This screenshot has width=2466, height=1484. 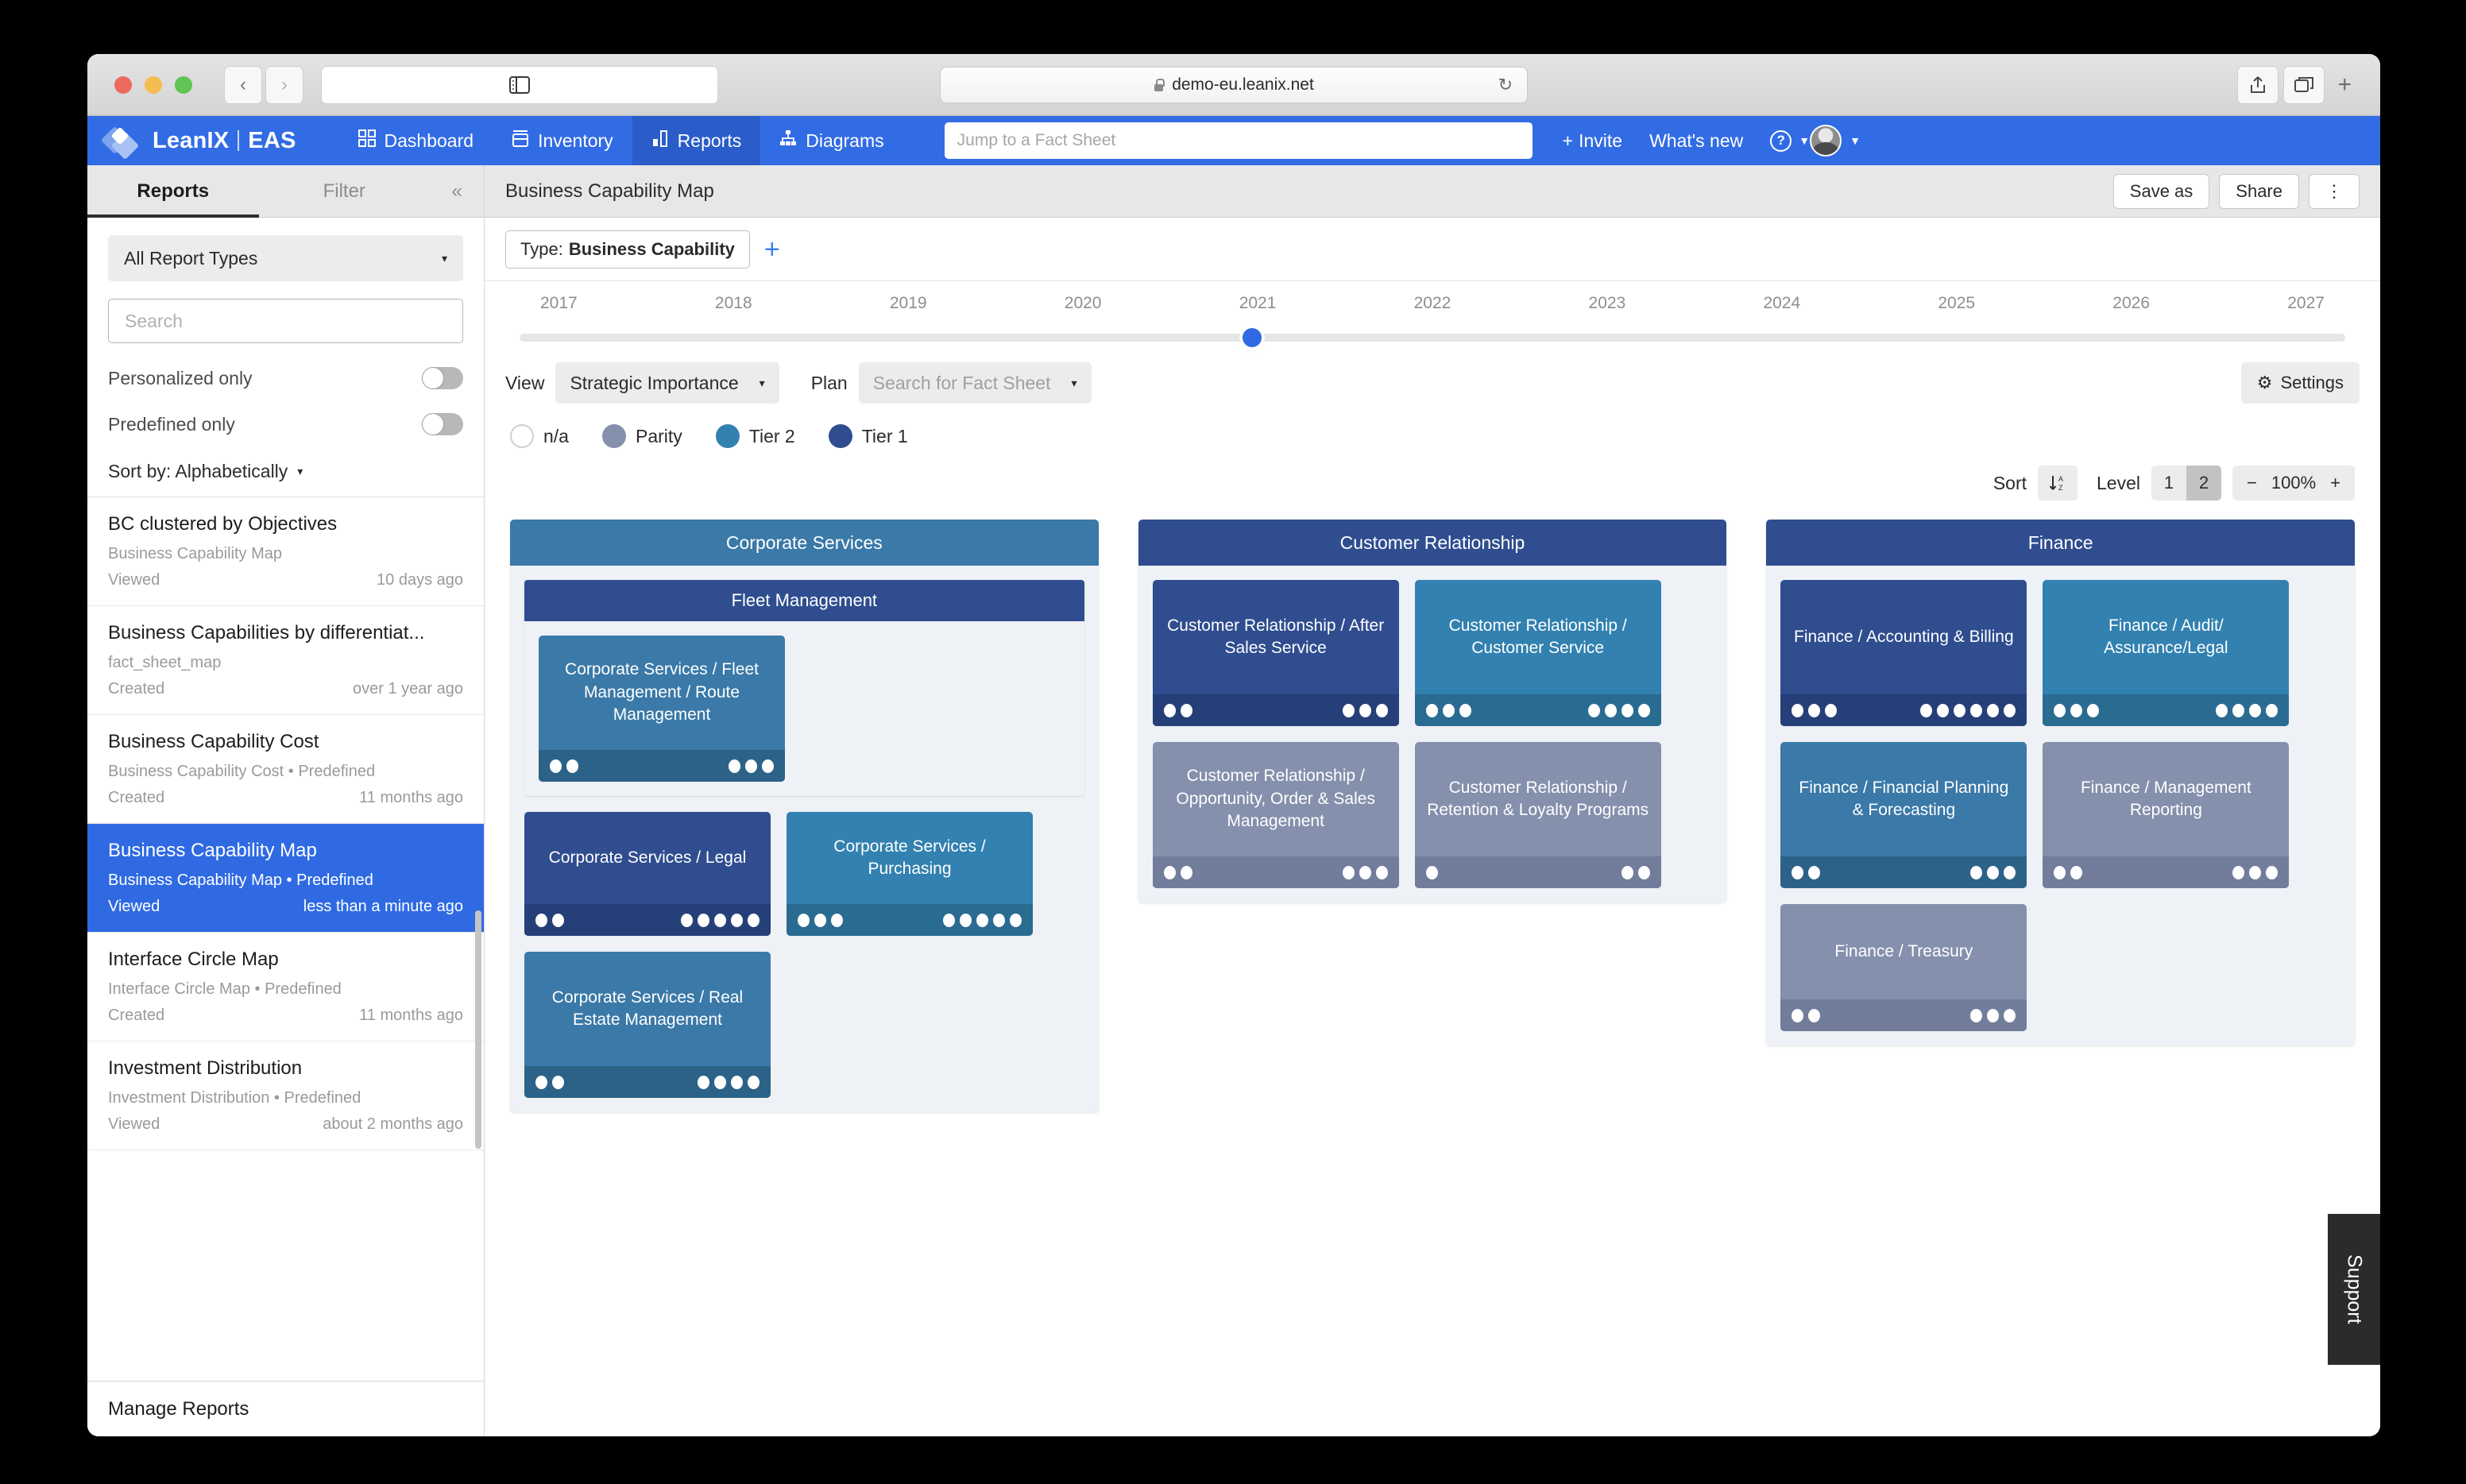 What do you see at coordinates (285, 321) in the screenshot?
I see `sidebar-search-input` at bounding box center [285, 321].